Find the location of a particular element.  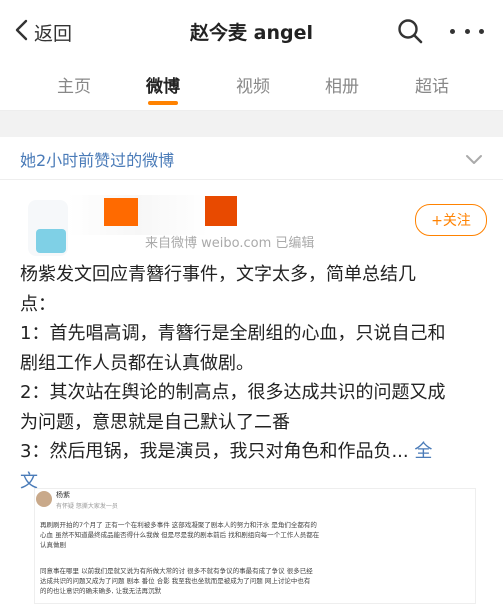

post-line: 1：首先唱高调，青簪行是全剧组的心血，只说自己和 is located at coordinates (233, 333).